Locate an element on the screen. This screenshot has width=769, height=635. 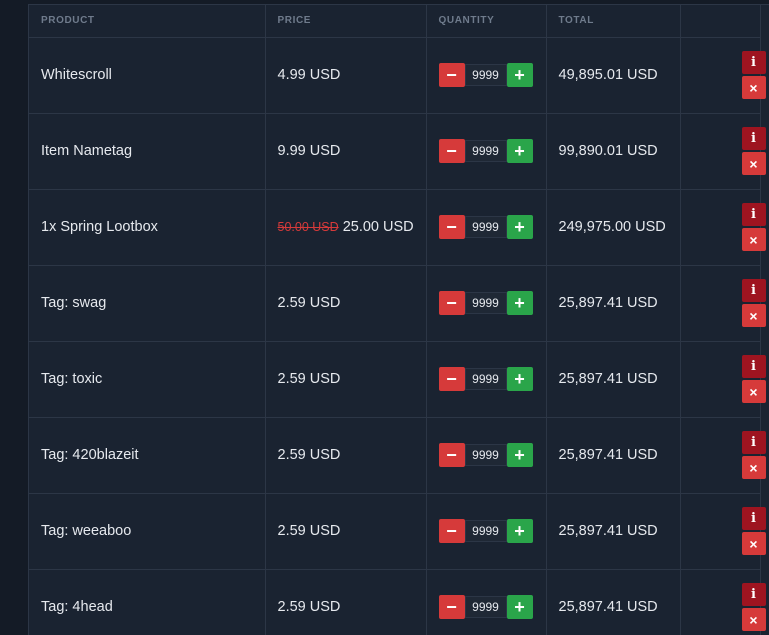
product-name: Tag: 4head is located at coordinates (147, 602).